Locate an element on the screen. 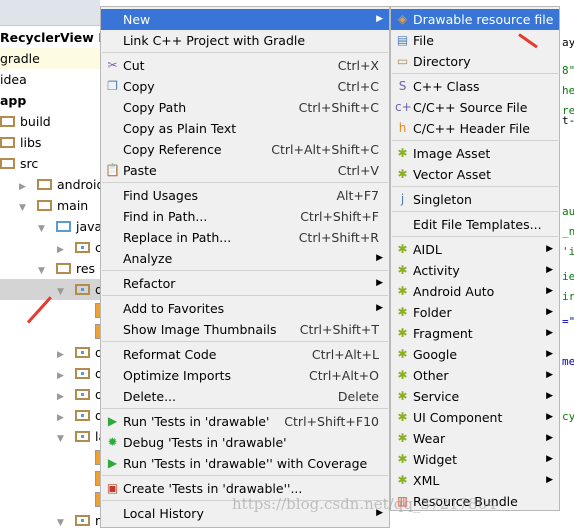 The width and height of the screenshot is (574, 528). shortcut-label: Alt+F7 is located at coordinates (357, 195).